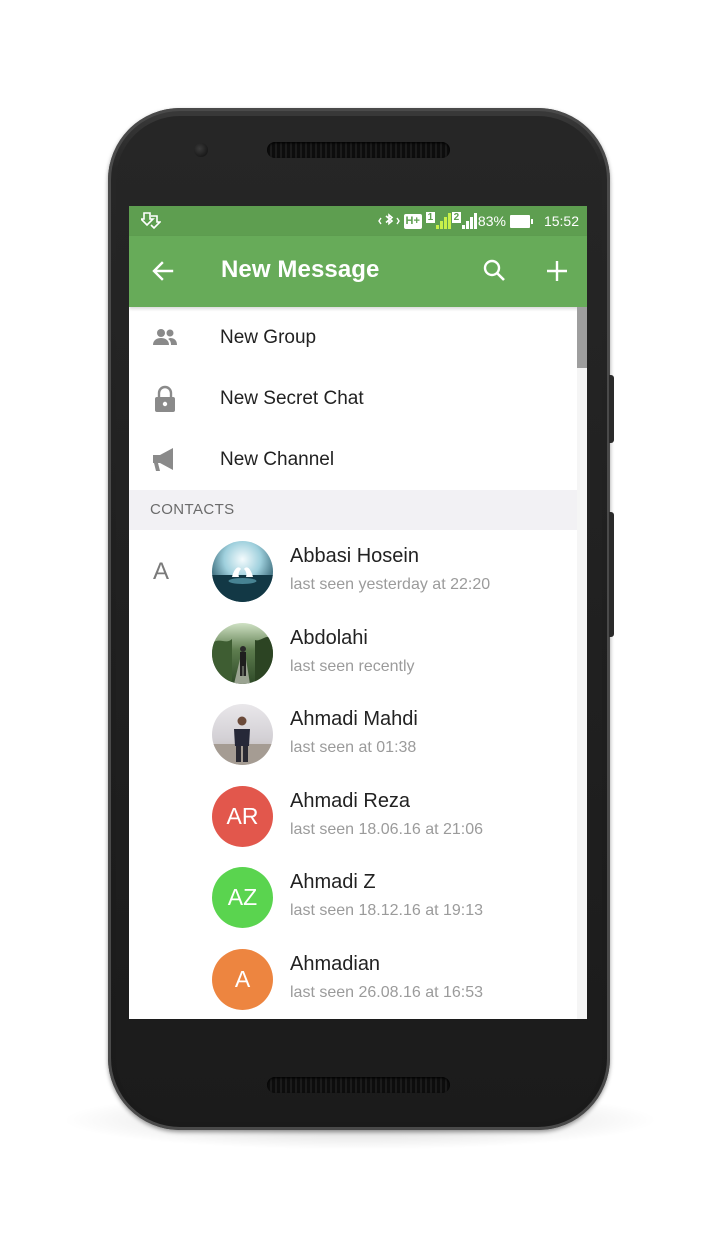 The height and width of the screenshot is (1234, 720). I want to click on menu-item-label: New Group, so click(268, 337).